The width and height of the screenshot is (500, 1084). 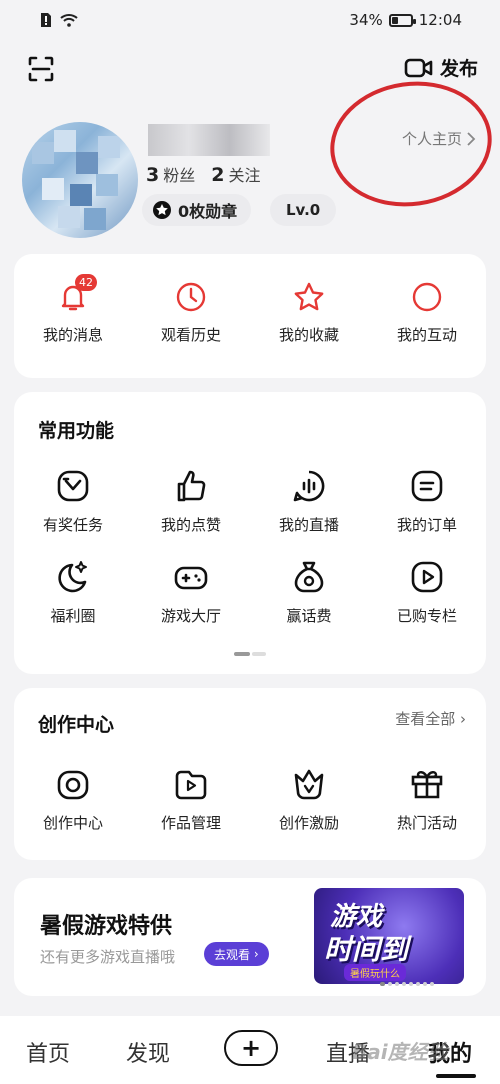 I want to click on quick-label: 我的消息, so click(x=72, y=335).